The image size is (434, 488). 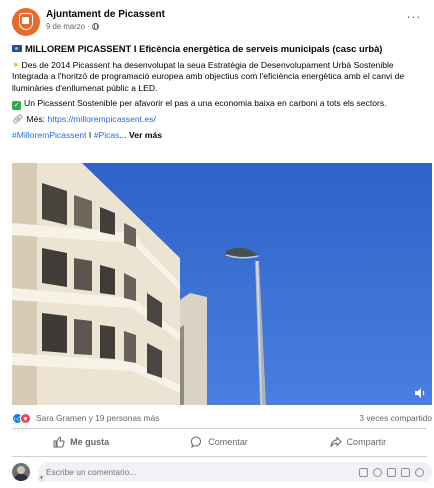 What do you see at coordinates (219, 136) in the screenshot?
I see `post-hashtags: #MilloremPicassent I #Picas... Ver más` at bounding box center [219, 136].